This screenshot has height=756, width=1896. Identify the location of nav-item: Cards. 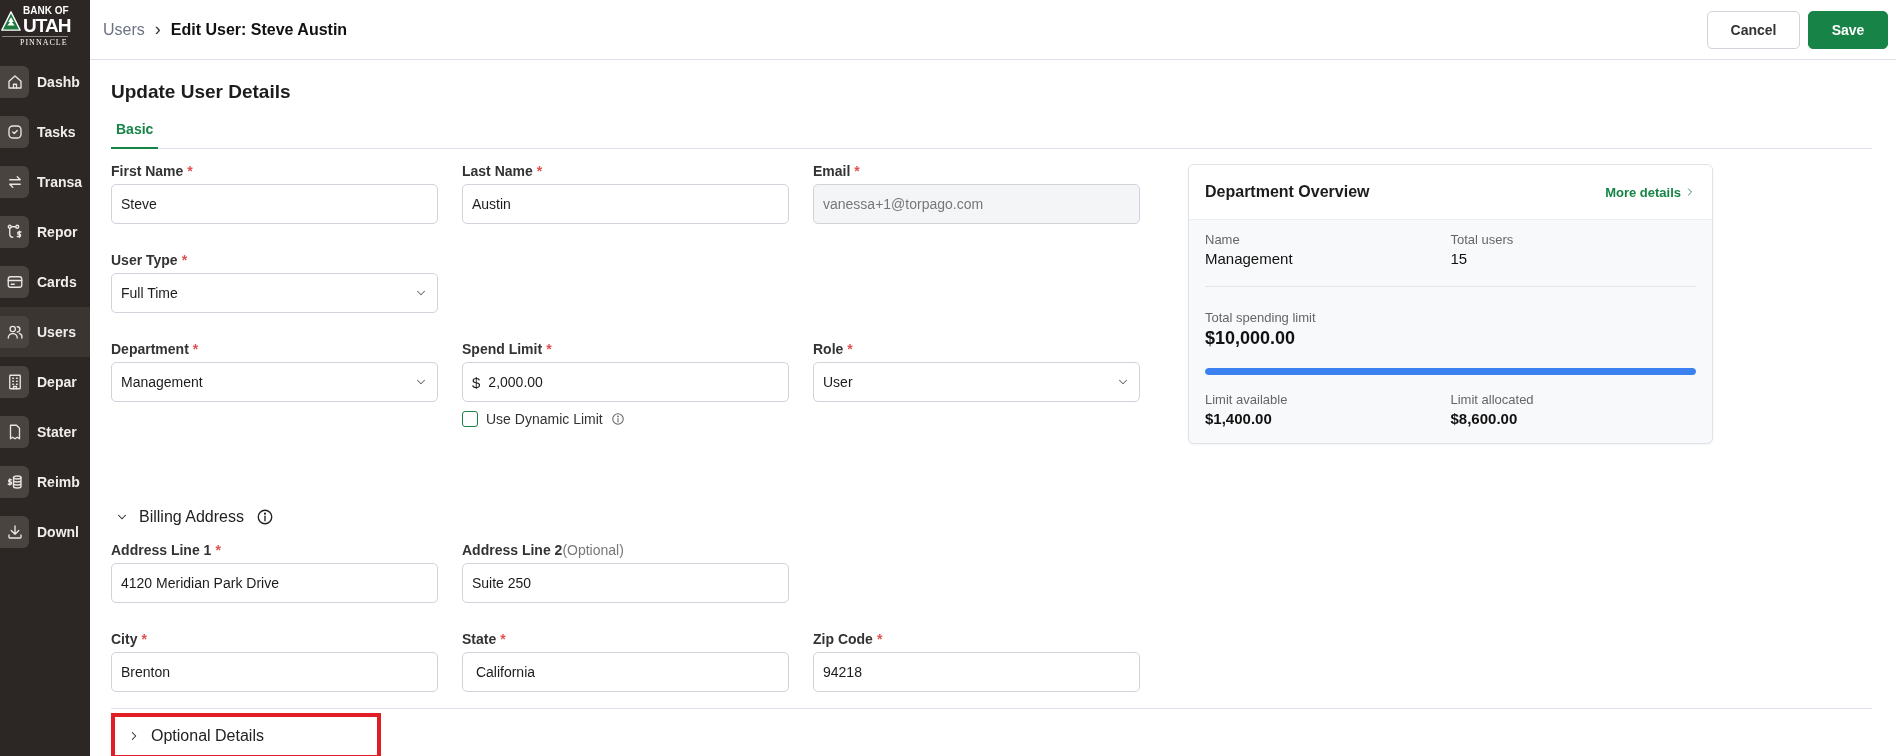
(45, 282).